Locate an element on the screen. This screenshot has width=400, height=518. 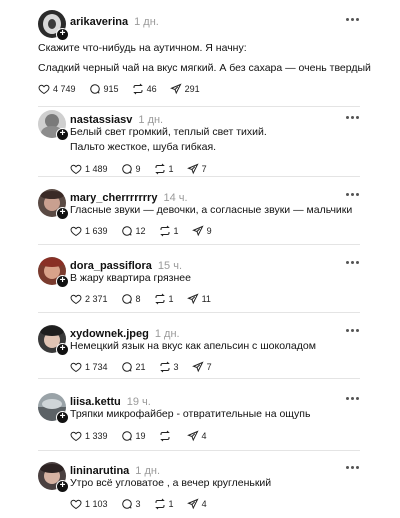
post-actions: 1 489 9 1 7 is located at coordinates (145, 169).